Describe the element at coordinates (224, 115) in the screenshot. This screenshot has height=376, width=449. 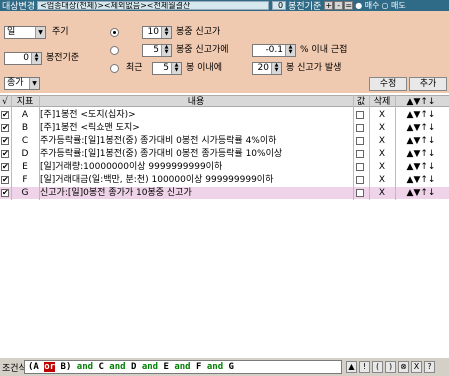
I see `table-row: ✔ A [주]1봉전 <도지(십자)> X ▲▼↑↓` at that location.